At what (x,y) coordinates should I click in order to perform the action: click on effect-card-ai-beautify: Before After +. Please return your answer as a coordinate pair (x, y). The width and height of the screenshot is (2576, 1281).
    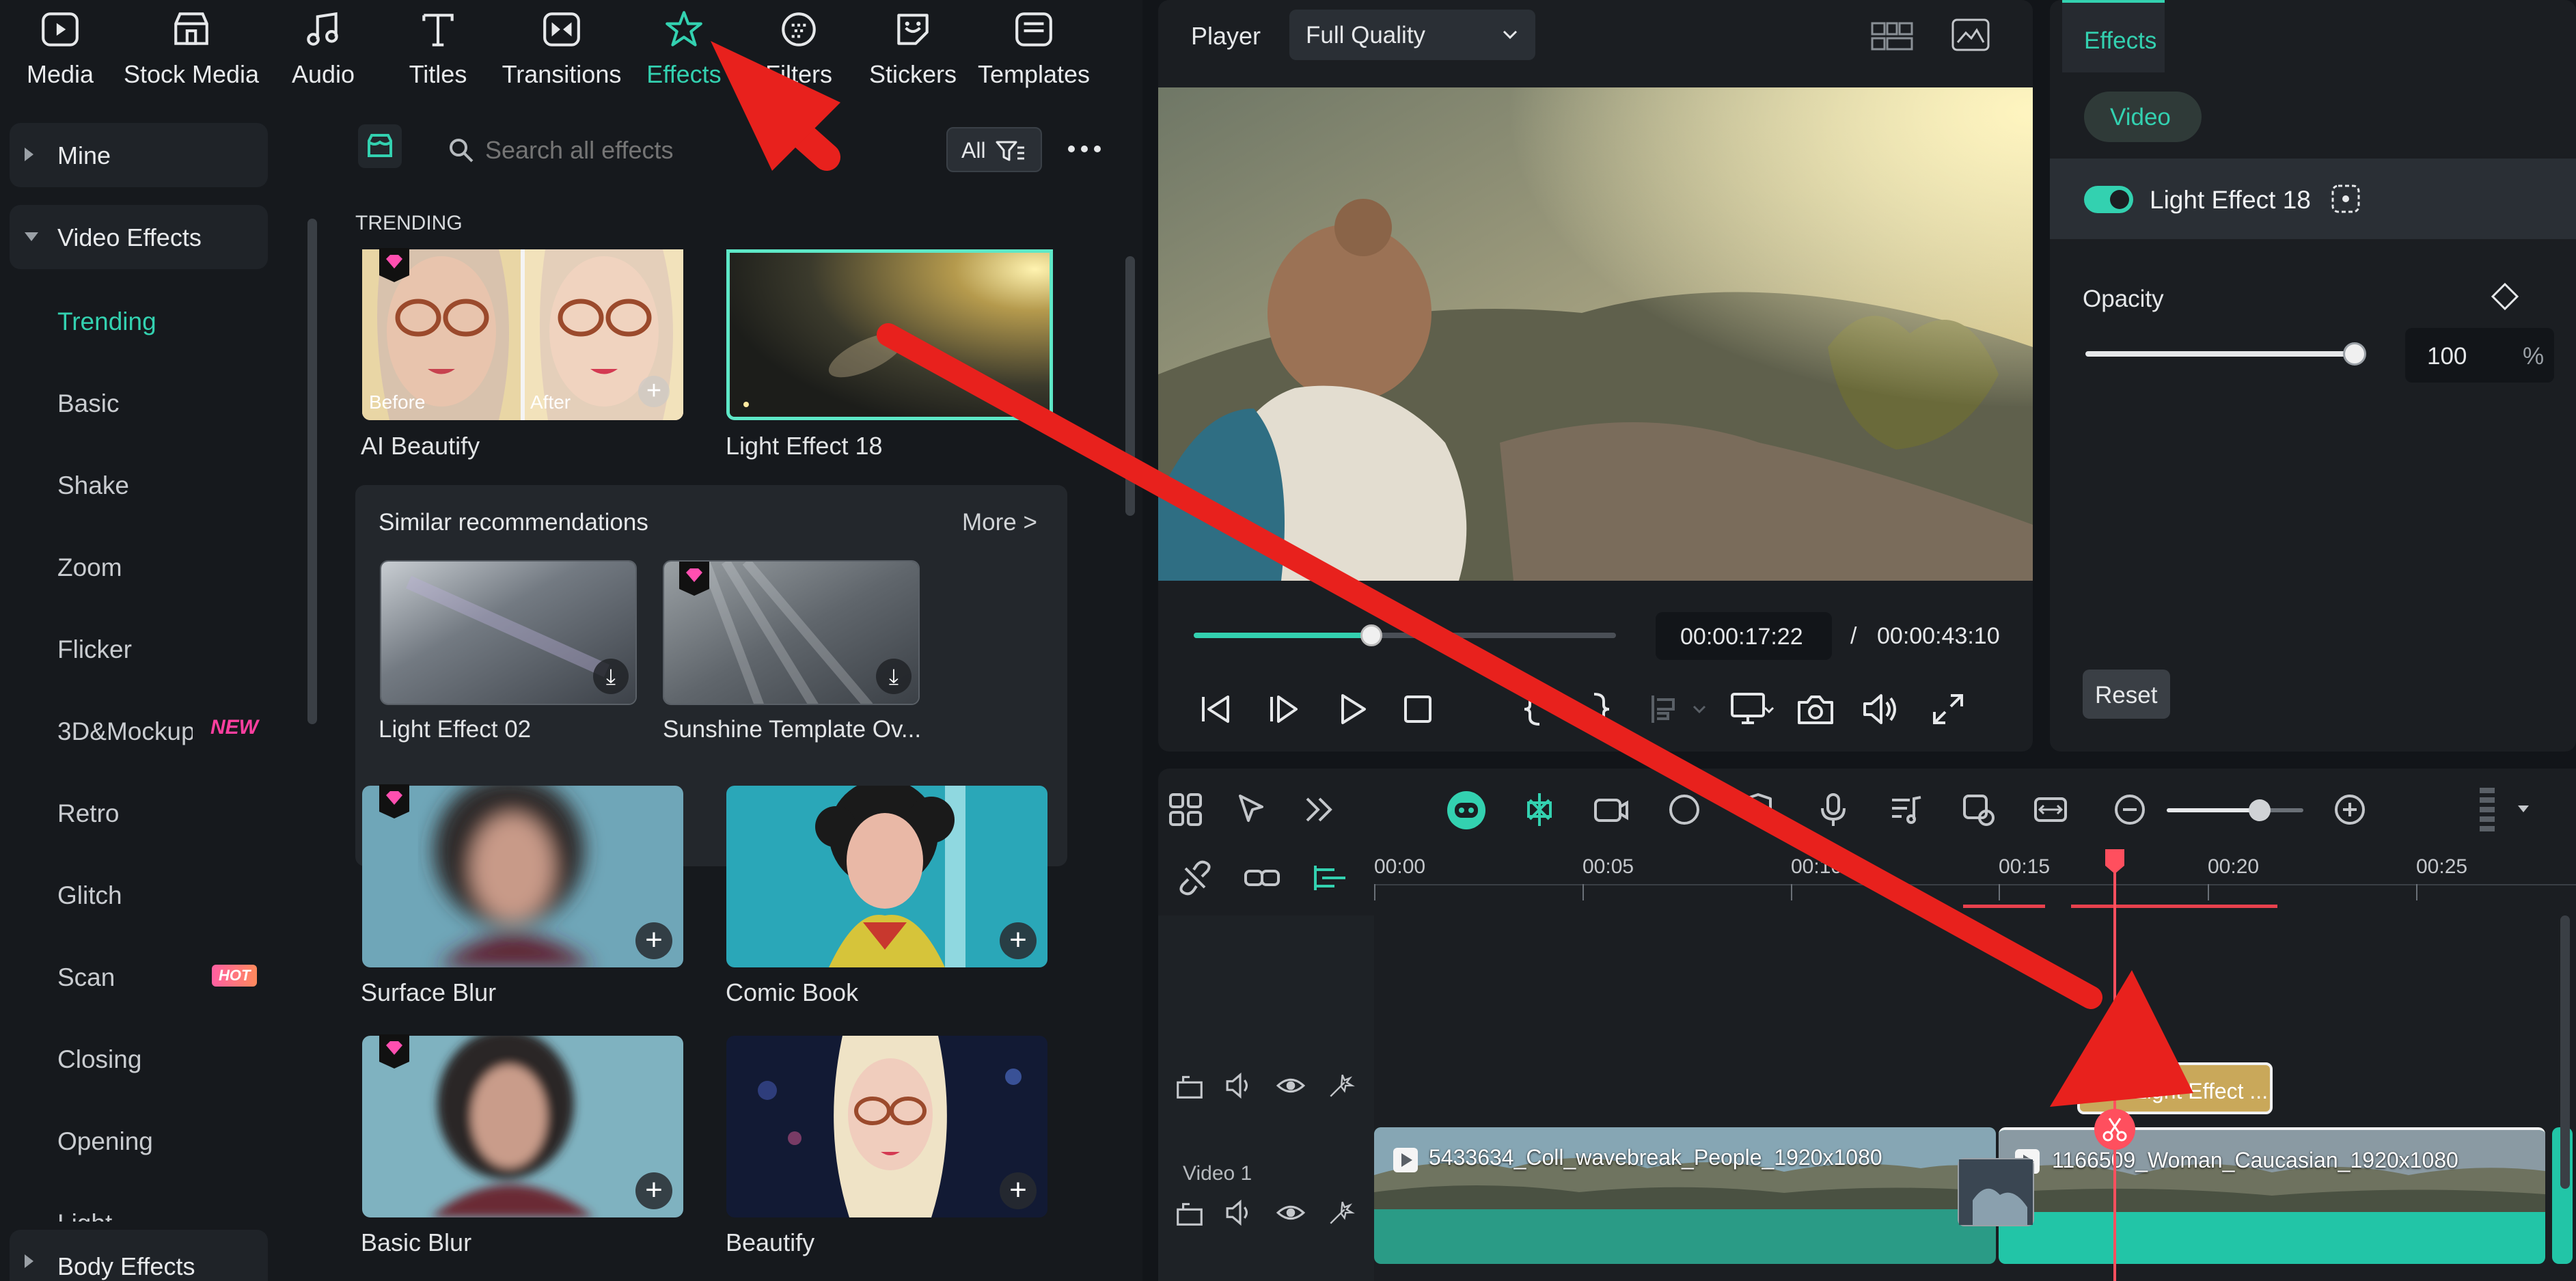
    Looking at the image, I should click on (522, 334).